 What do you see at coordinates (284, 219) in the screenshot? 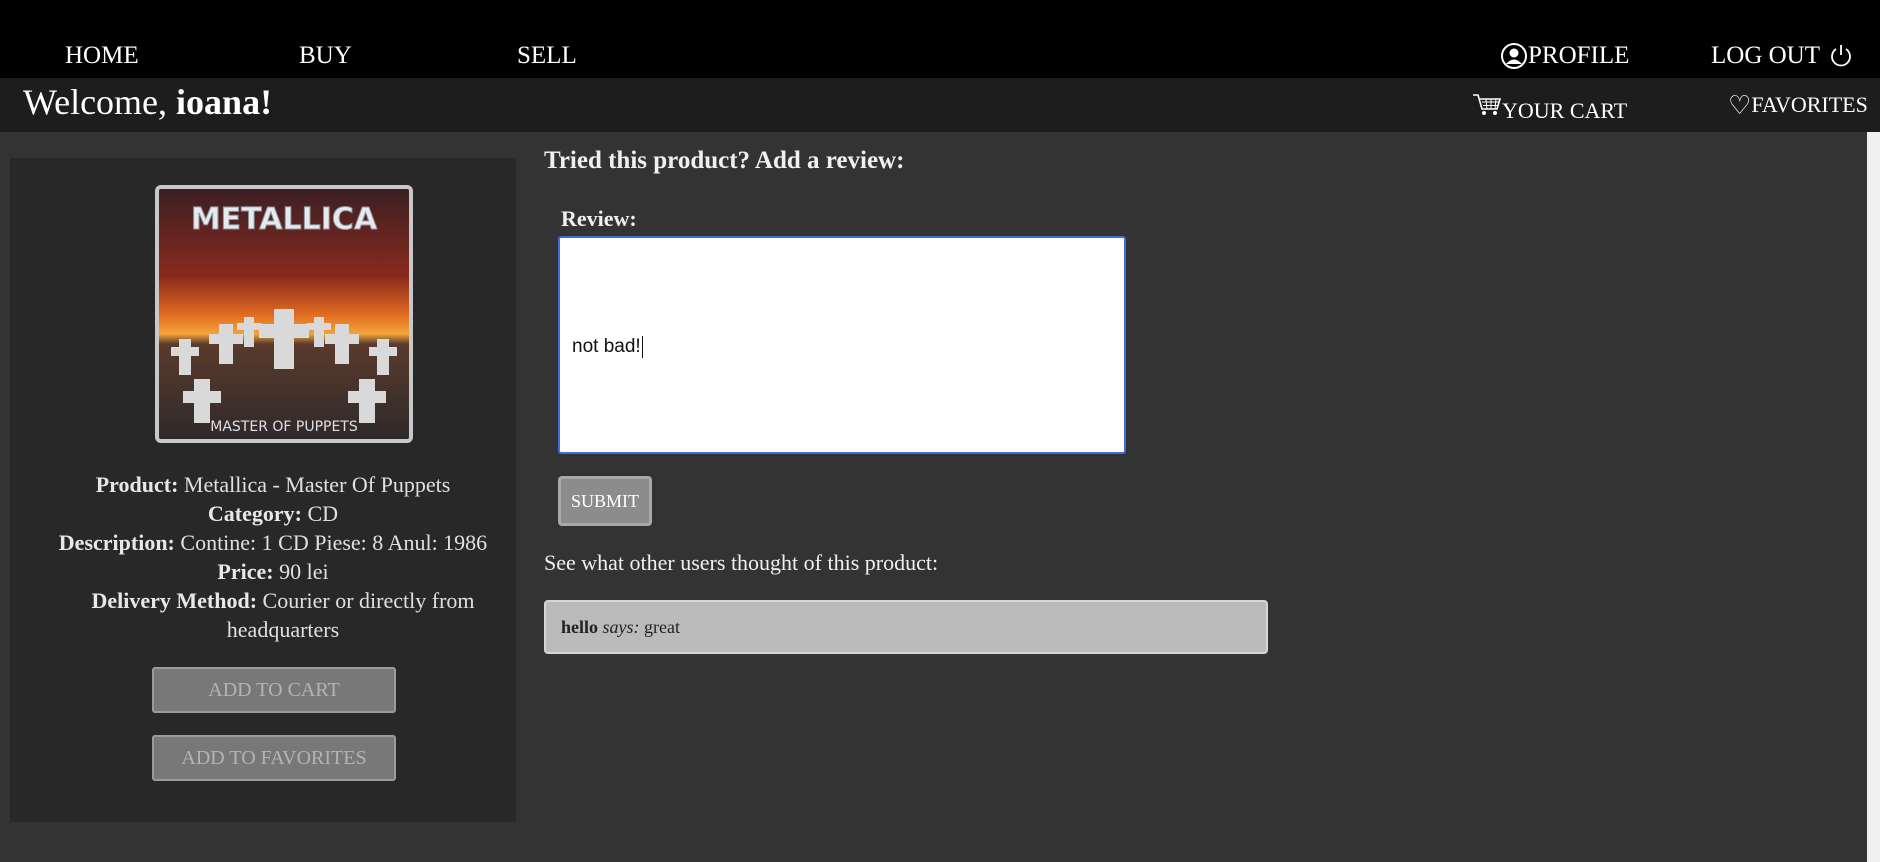
I see `album-cover-title: METALLICA` at bounding box center [284, 219].